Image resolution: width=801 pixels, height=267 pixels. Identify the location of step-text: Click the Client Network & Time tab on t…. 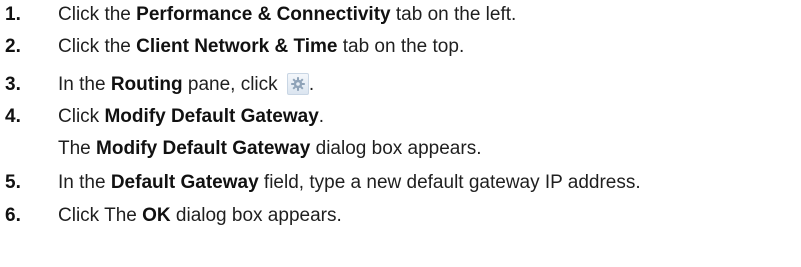
(261, 47).